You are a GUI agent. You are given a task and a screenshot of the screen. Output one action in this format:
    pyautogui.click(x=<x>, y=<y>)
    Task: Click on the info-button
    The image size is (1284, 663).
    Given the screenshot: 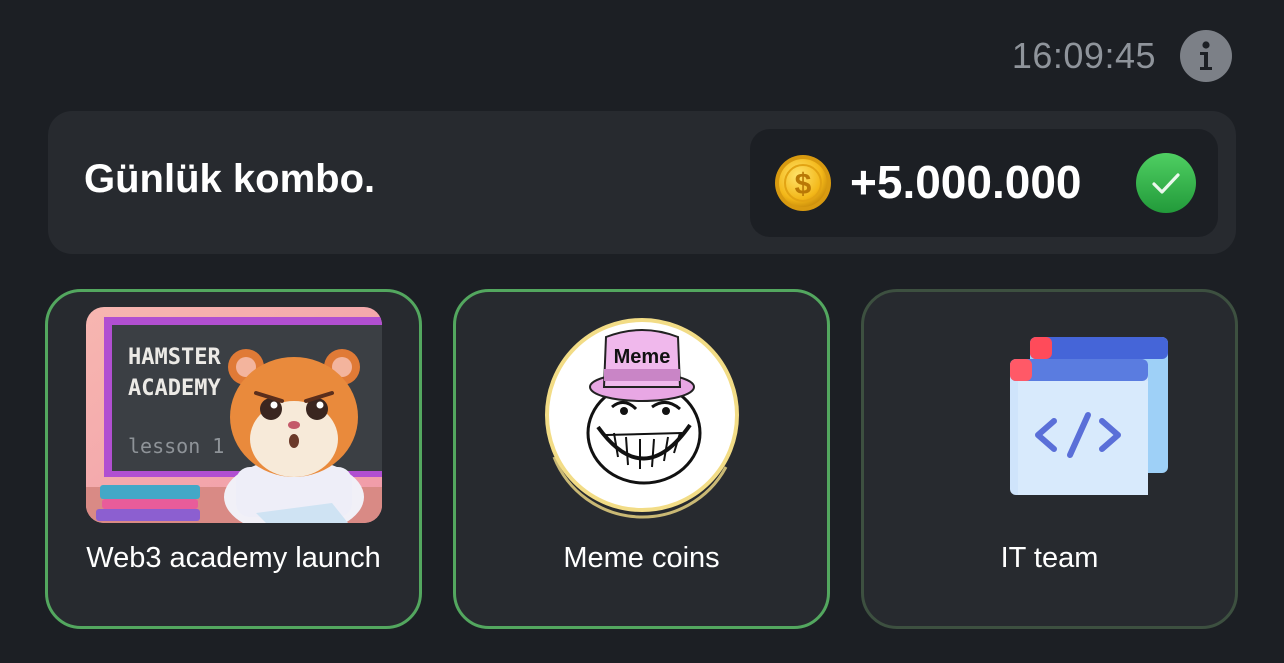 What is the action you would take?
    pyautogui.click(x=1206, y=56)
    